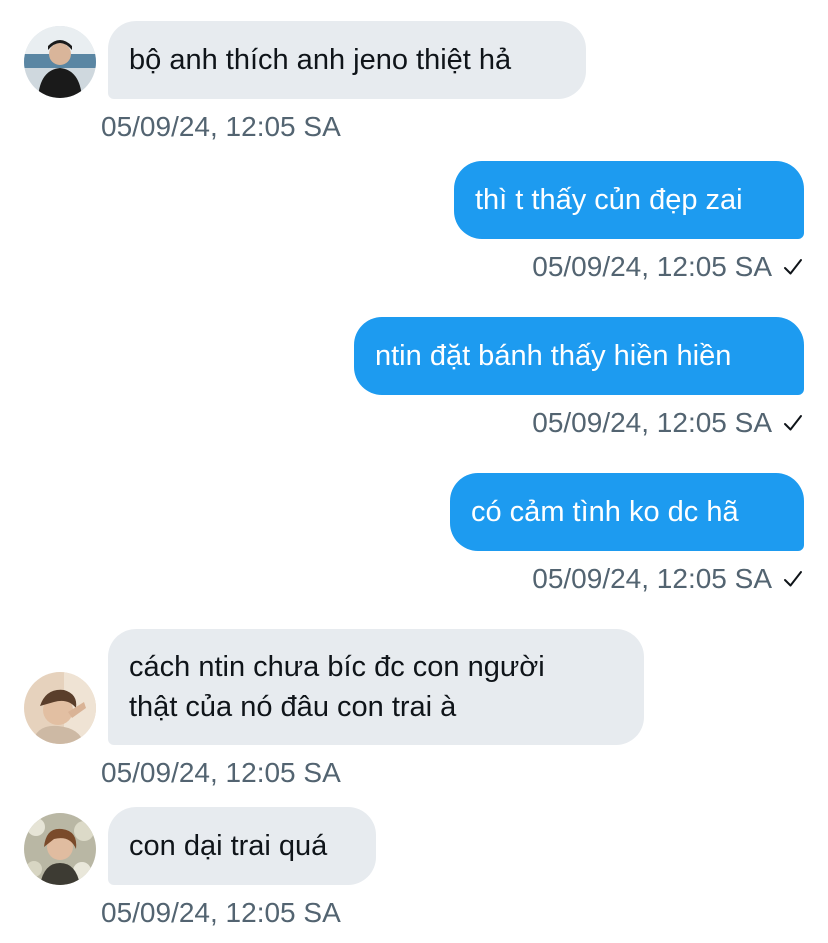 Image resolution: width=828 pixels, height=943 pixels. Describe the element at coordinates (293, 707) in the screenshot. I see `message-text-line-2: thật của nó đâu con trai à` at that location.